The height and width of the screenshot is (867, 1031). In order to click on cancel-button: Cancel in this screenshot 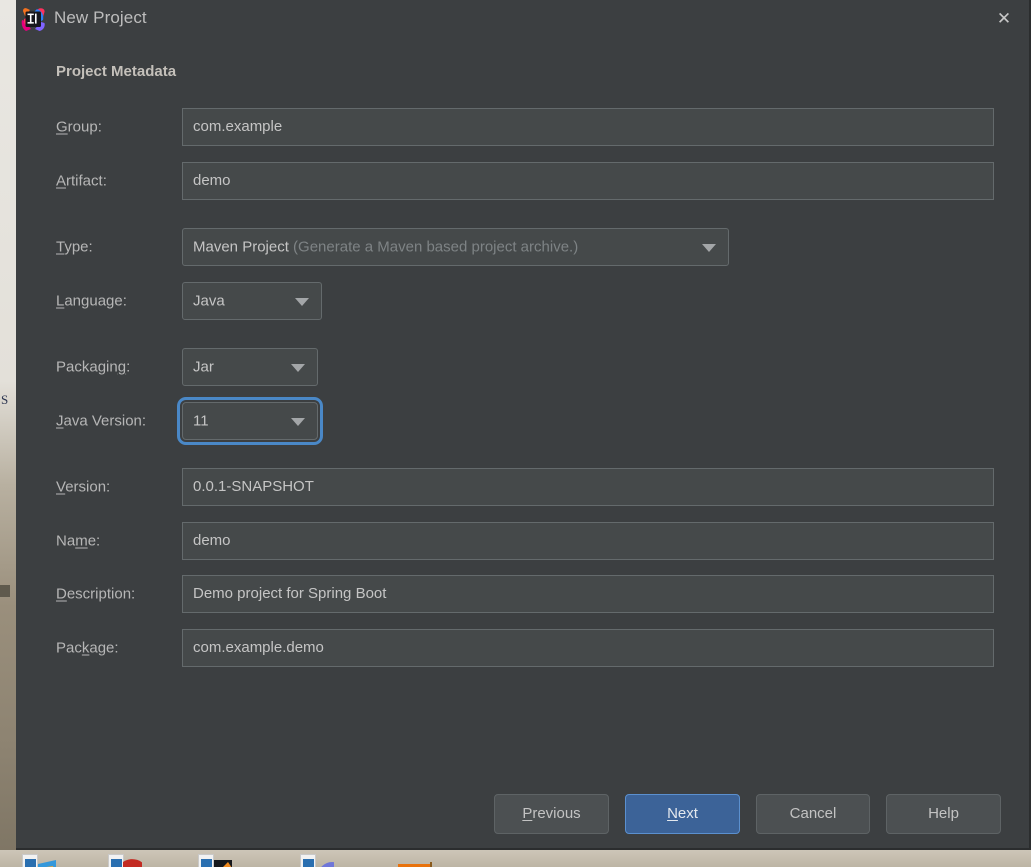, I will do `click(813, 814)`.